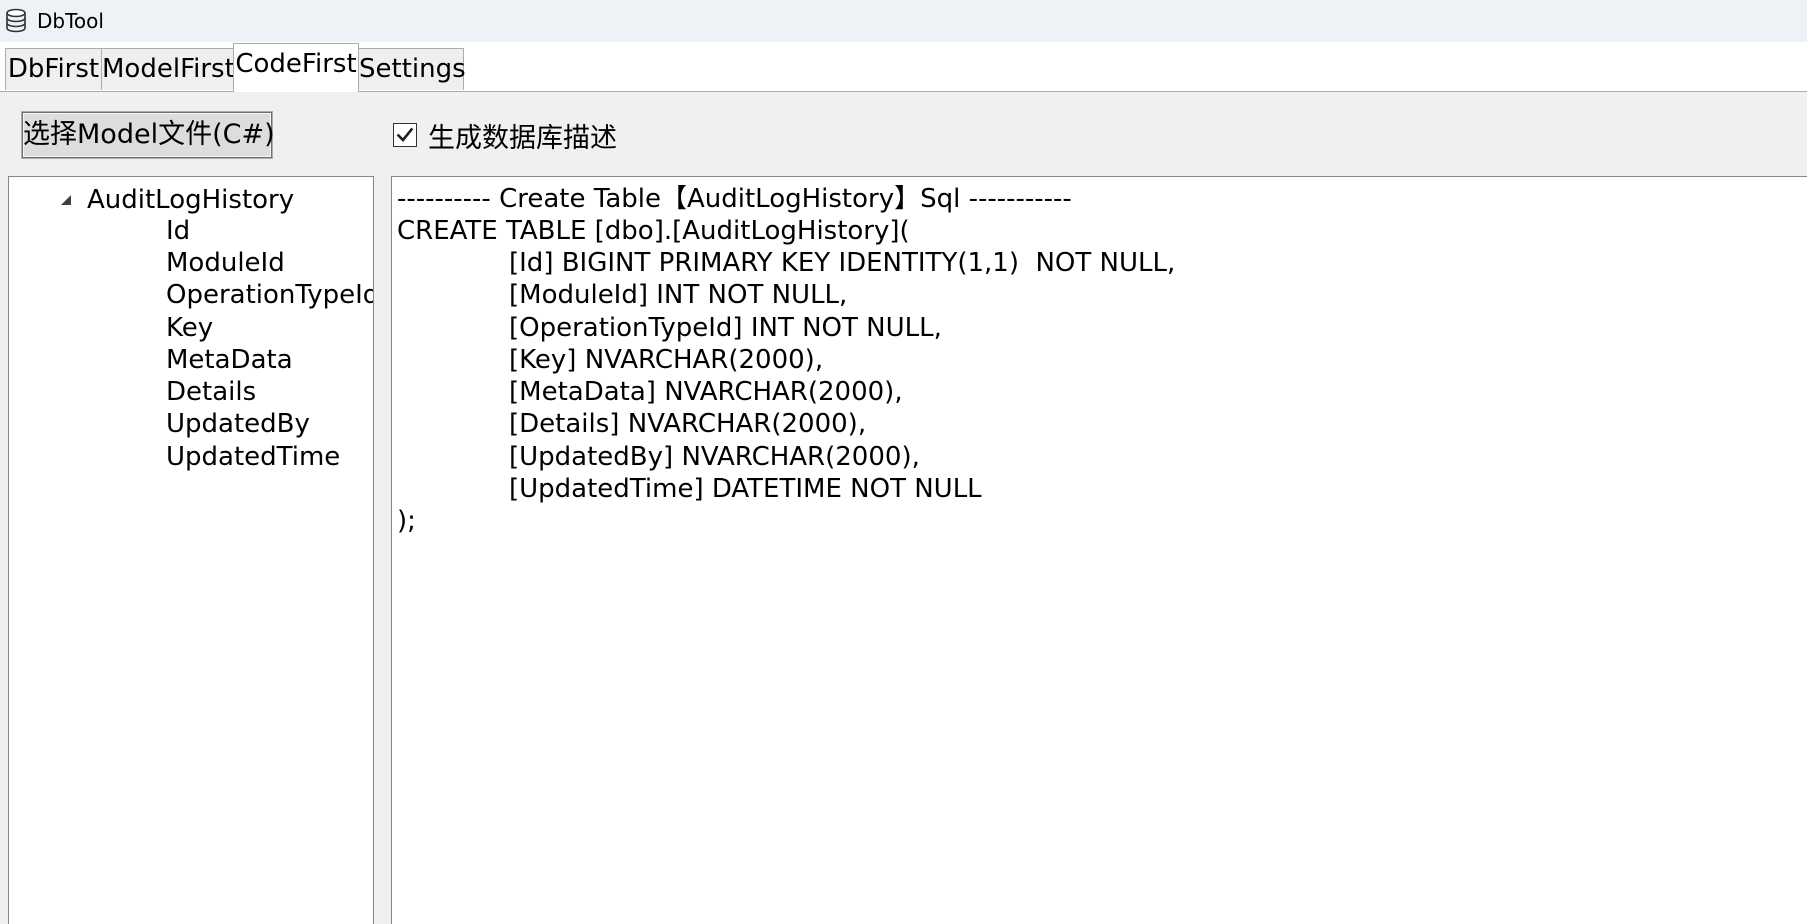 This screenshot has height=924, width=1807. Describe the element at coordinates (903, 67) in the screenshot. I see `tab-strip: DbFirst ModelFirst CodeFirst Settings` at that location.